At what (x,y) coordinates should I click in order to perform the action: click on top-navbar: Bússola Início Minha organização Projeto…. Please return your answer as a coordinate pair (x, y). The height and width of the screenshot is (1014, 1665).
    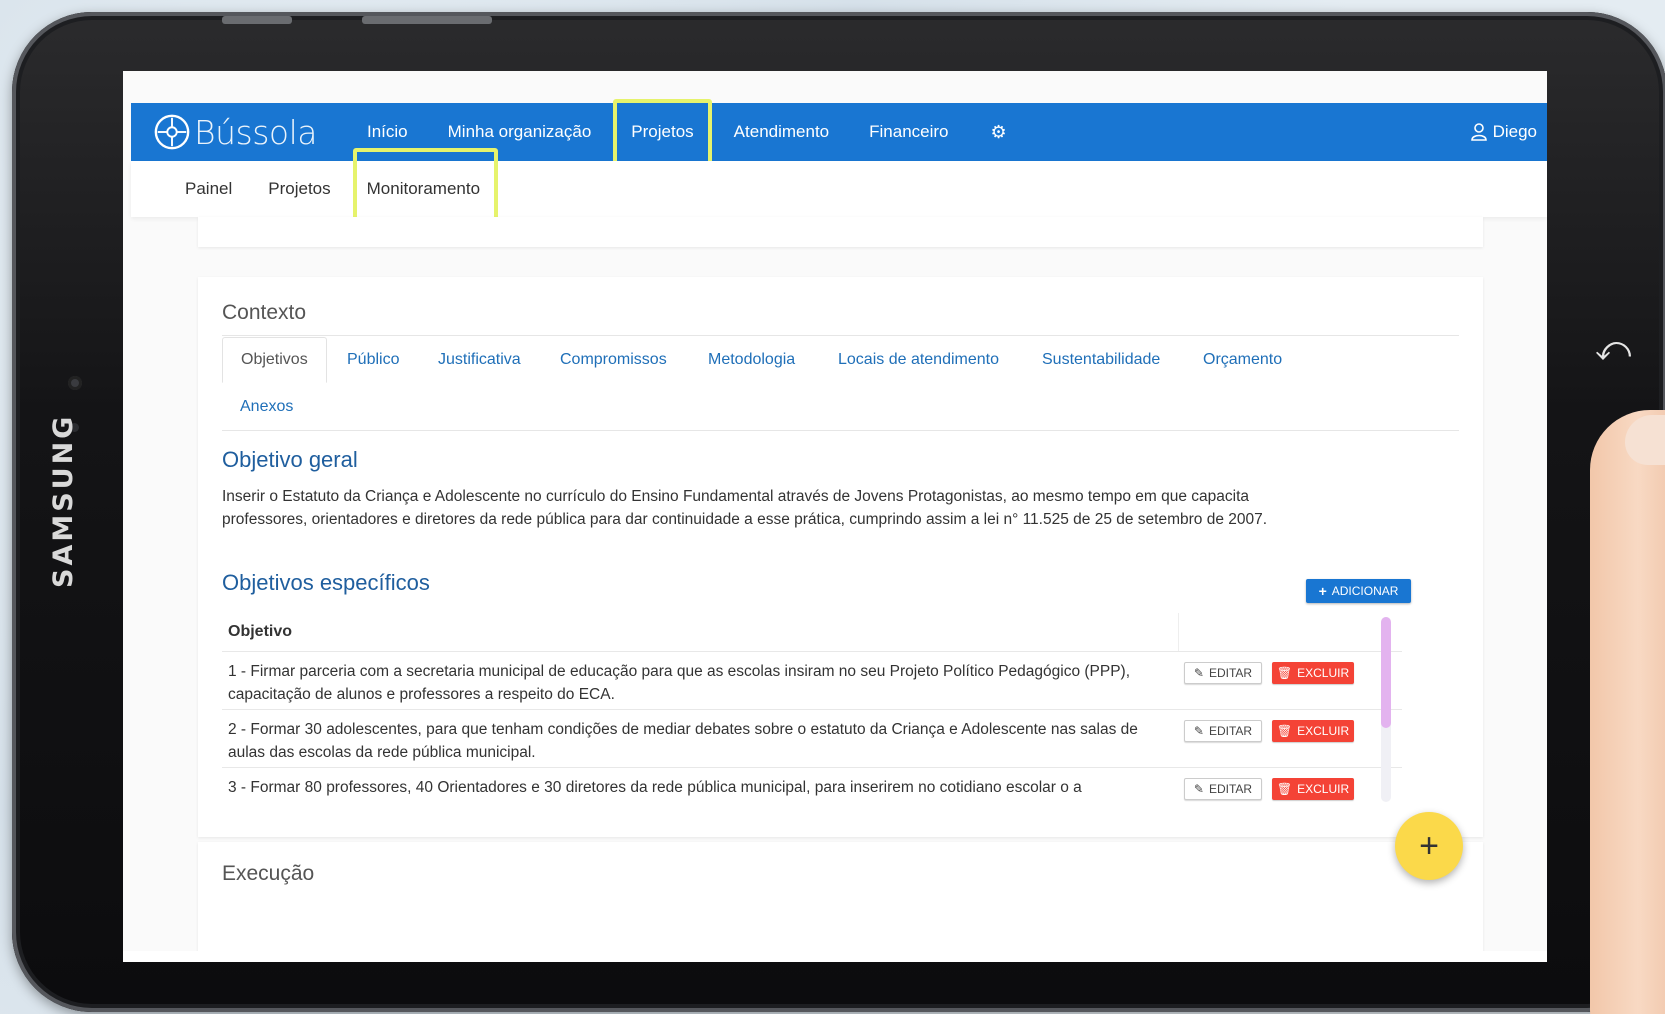
    Looking at the image, I should click on (839, 133).